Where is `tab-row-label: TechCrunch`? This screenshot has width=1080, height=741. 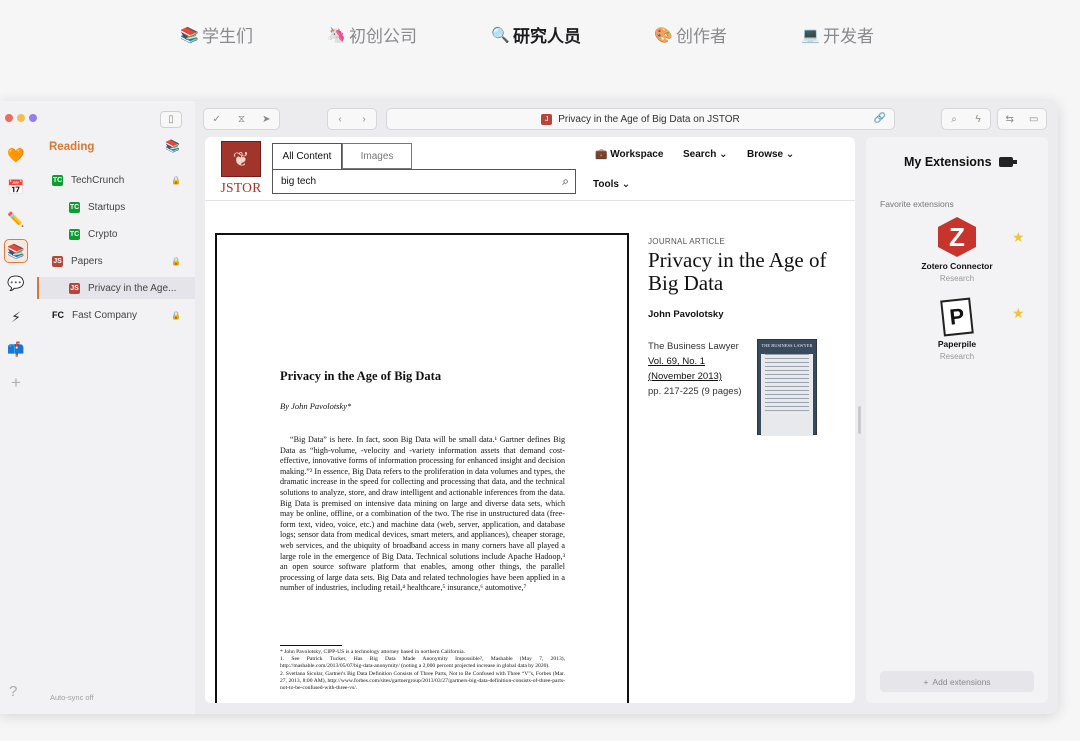 tab-row-label: TechCrunch is located at coordinates (98, 180).